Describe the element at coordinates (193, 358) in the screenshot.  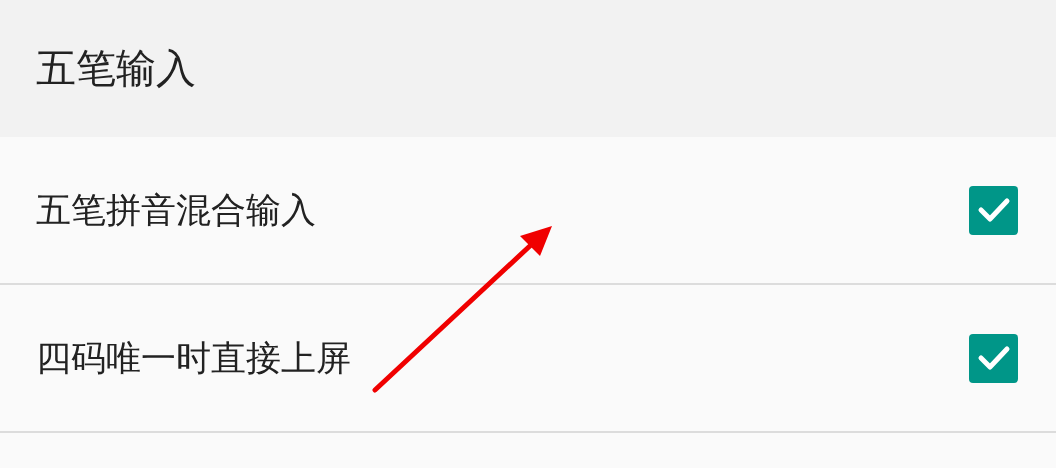
I see `setting-label: 四码唯一时直接上屏` at that location.